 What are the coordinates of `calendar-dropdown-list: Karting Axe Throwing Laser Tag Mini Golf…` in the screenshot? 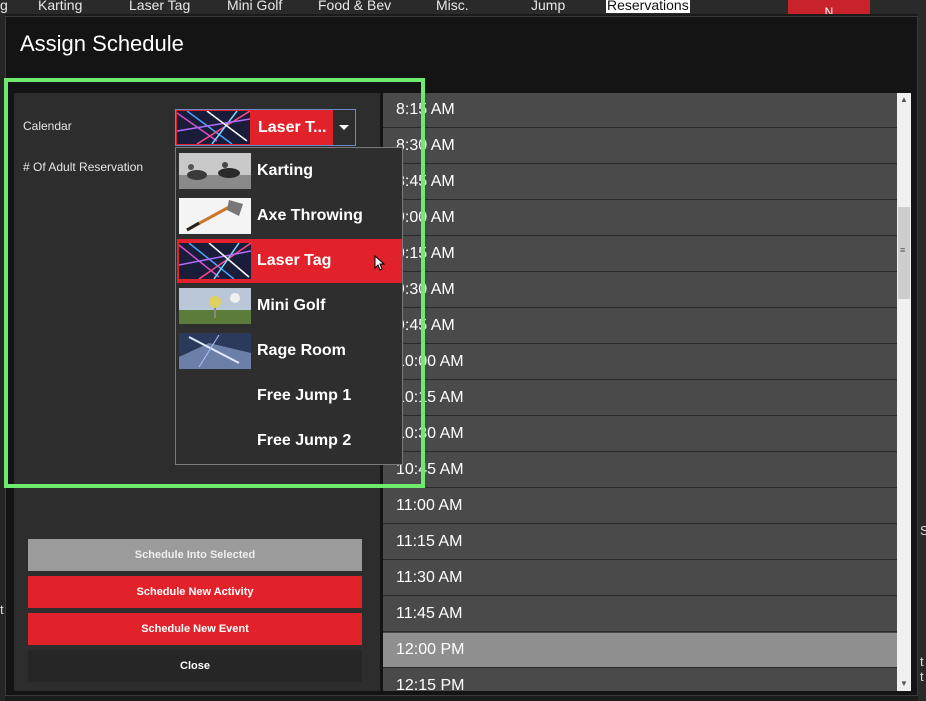 It's located at (289, 306).